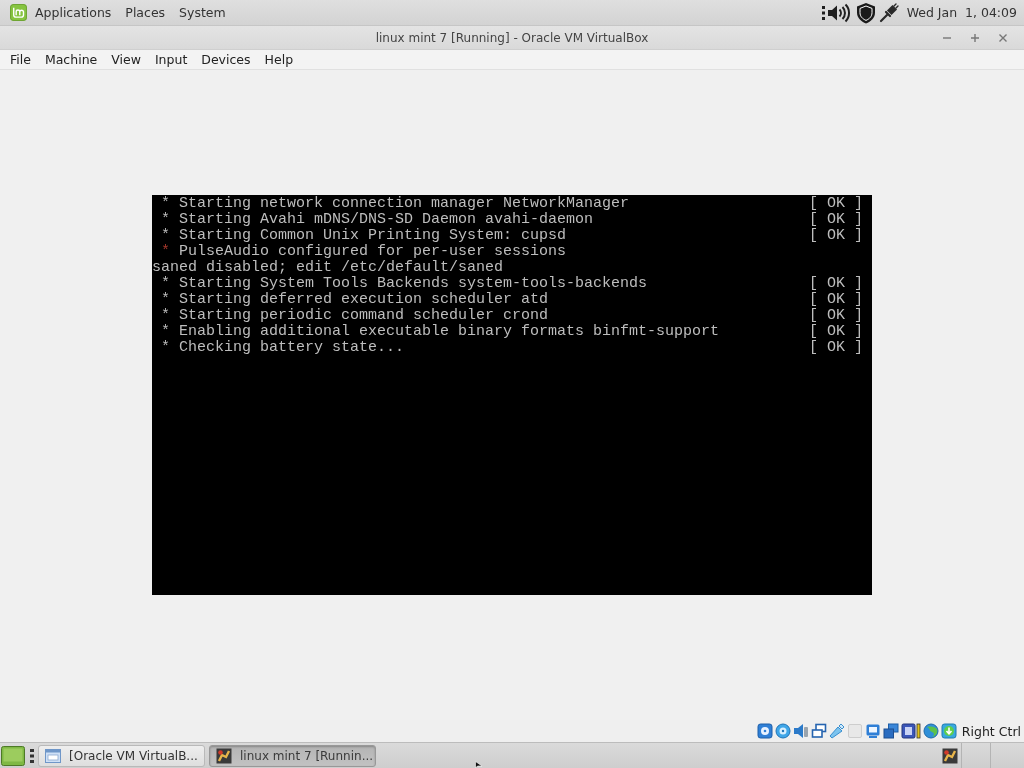  I want to click on log-line: Starting Common Unix Printing System: cupsd, so click(373, 236).